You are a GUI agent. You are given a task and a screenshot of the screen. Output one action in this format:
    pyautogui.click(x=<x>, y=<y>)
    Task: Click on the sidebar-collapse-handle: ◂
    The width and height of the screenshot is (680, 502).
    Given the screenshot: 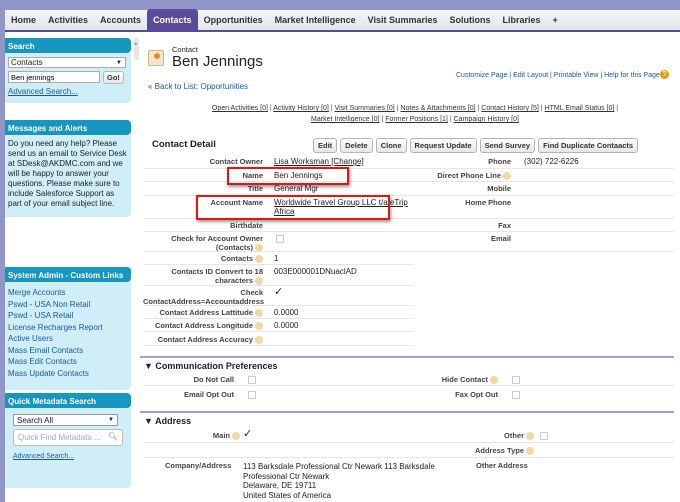 What is the action you would take?
    pyautogui.click(x=136, y=49)
    